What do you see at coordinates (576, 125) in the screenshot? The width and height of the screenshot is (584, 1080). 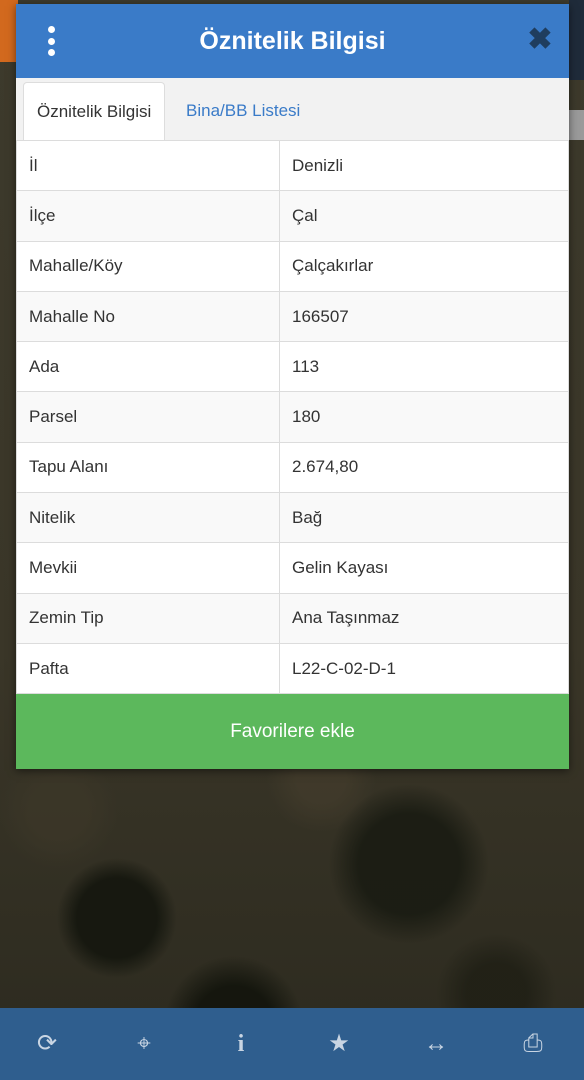 I see `scrollbar` at bounding box center [576, 125].